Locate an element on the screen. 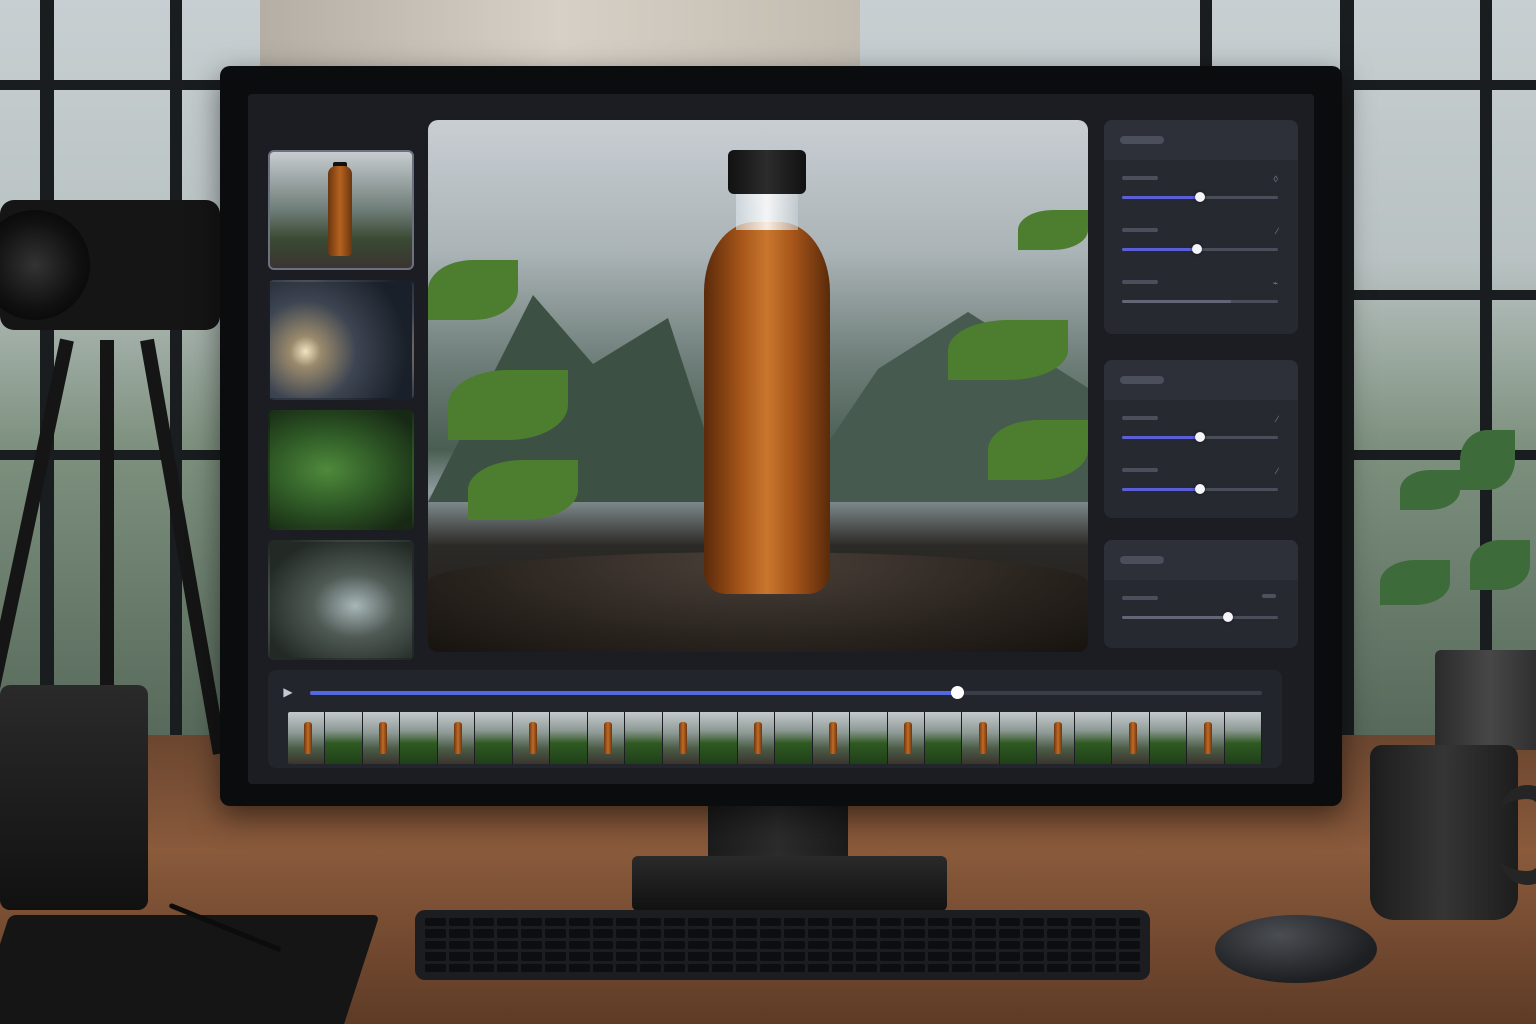 This screenshot has width=1536, height=1024. playhead-knob is located at coordinates (958, 692).